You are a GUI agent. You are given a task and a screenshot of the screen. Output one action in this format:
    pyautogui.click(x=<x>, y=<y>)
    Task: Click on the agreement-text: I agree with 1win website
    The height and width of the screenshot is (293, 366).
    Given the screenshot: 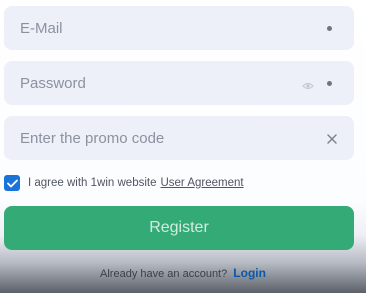 What is the action you would take?
    pyautogui.click(x=92, y=183)
    